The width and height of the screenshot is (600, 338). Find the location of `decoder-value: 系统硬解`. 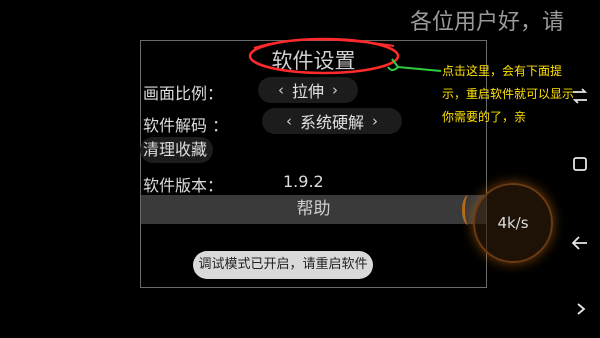

decoder-value: 系统硬解 is located at coordinates (331, 122).